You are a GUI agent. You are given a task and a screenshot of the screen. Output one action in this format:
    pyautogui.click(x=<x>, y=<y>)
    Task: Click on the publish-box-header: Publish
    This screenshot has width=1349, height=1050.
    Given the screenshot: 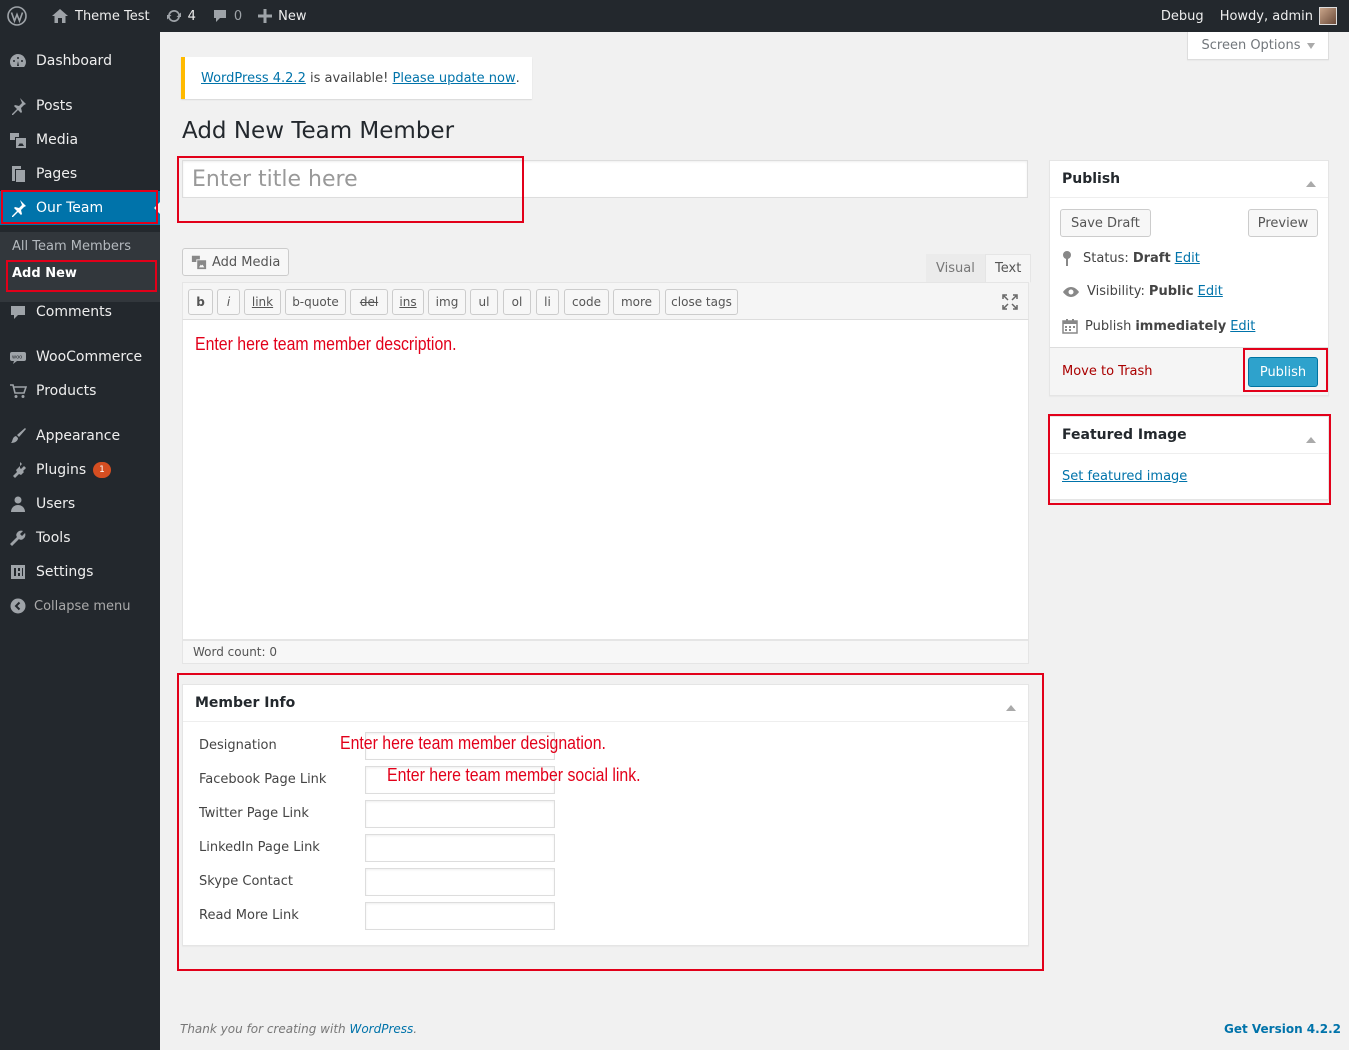 What is the action you would take?
    pyautogui.click(x=1189, y=179)
    